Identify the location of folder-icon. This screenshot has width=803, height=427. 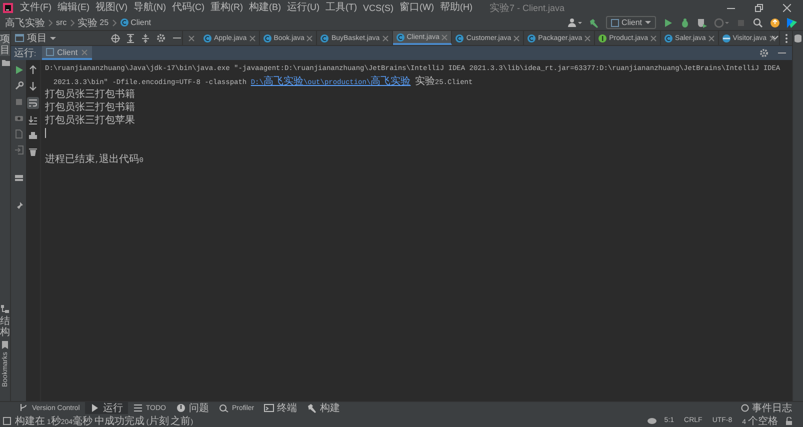
(5, 62).